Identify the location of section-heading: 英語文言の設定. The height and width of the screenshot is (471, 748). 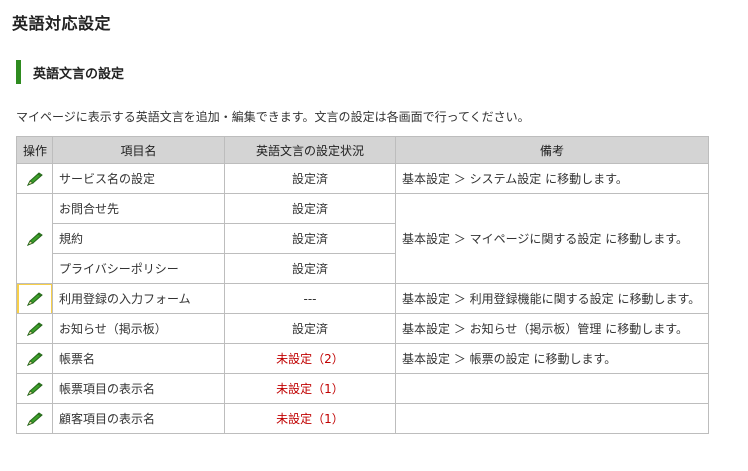
(70, 72).